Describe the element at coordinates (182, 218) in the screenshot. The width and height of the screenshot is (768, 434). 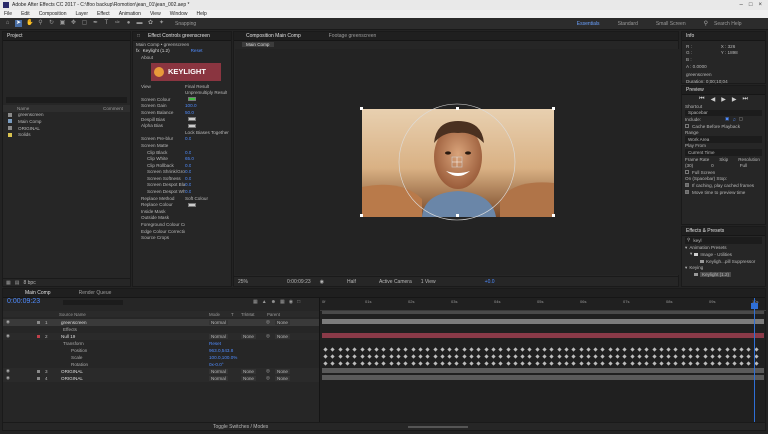
I see `effect-property-row: Outside Mask` at that location.